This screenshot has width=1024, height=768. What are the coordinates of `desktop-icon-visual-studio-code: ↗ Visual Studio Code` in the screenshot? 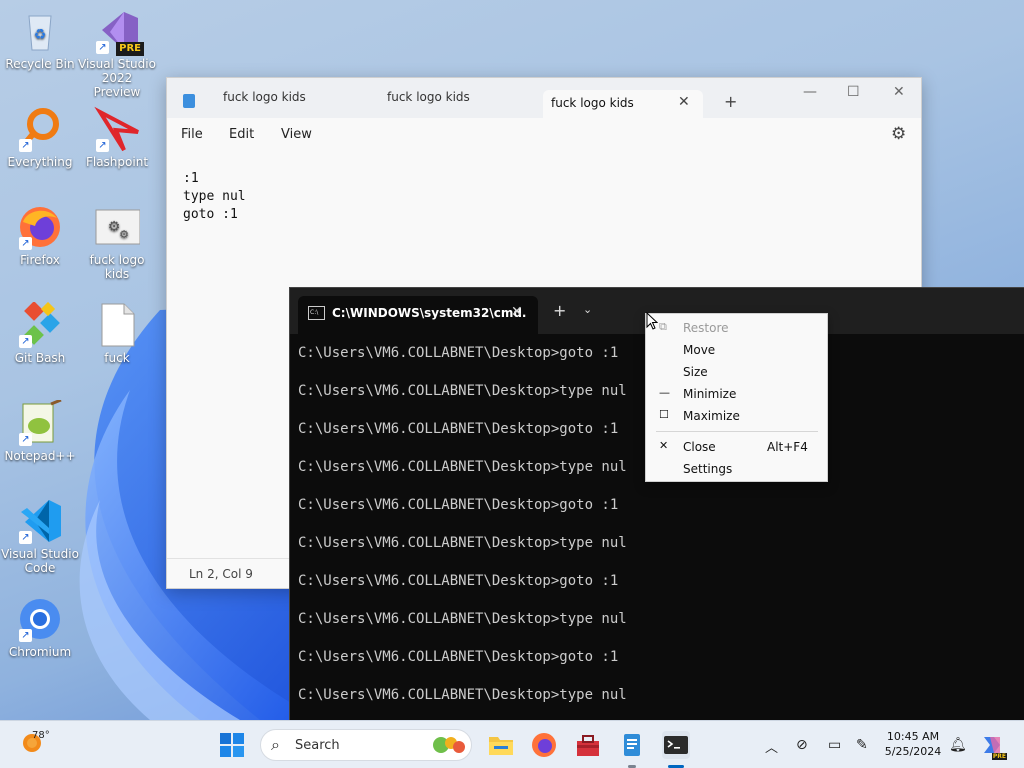 It's located at (40, 536).